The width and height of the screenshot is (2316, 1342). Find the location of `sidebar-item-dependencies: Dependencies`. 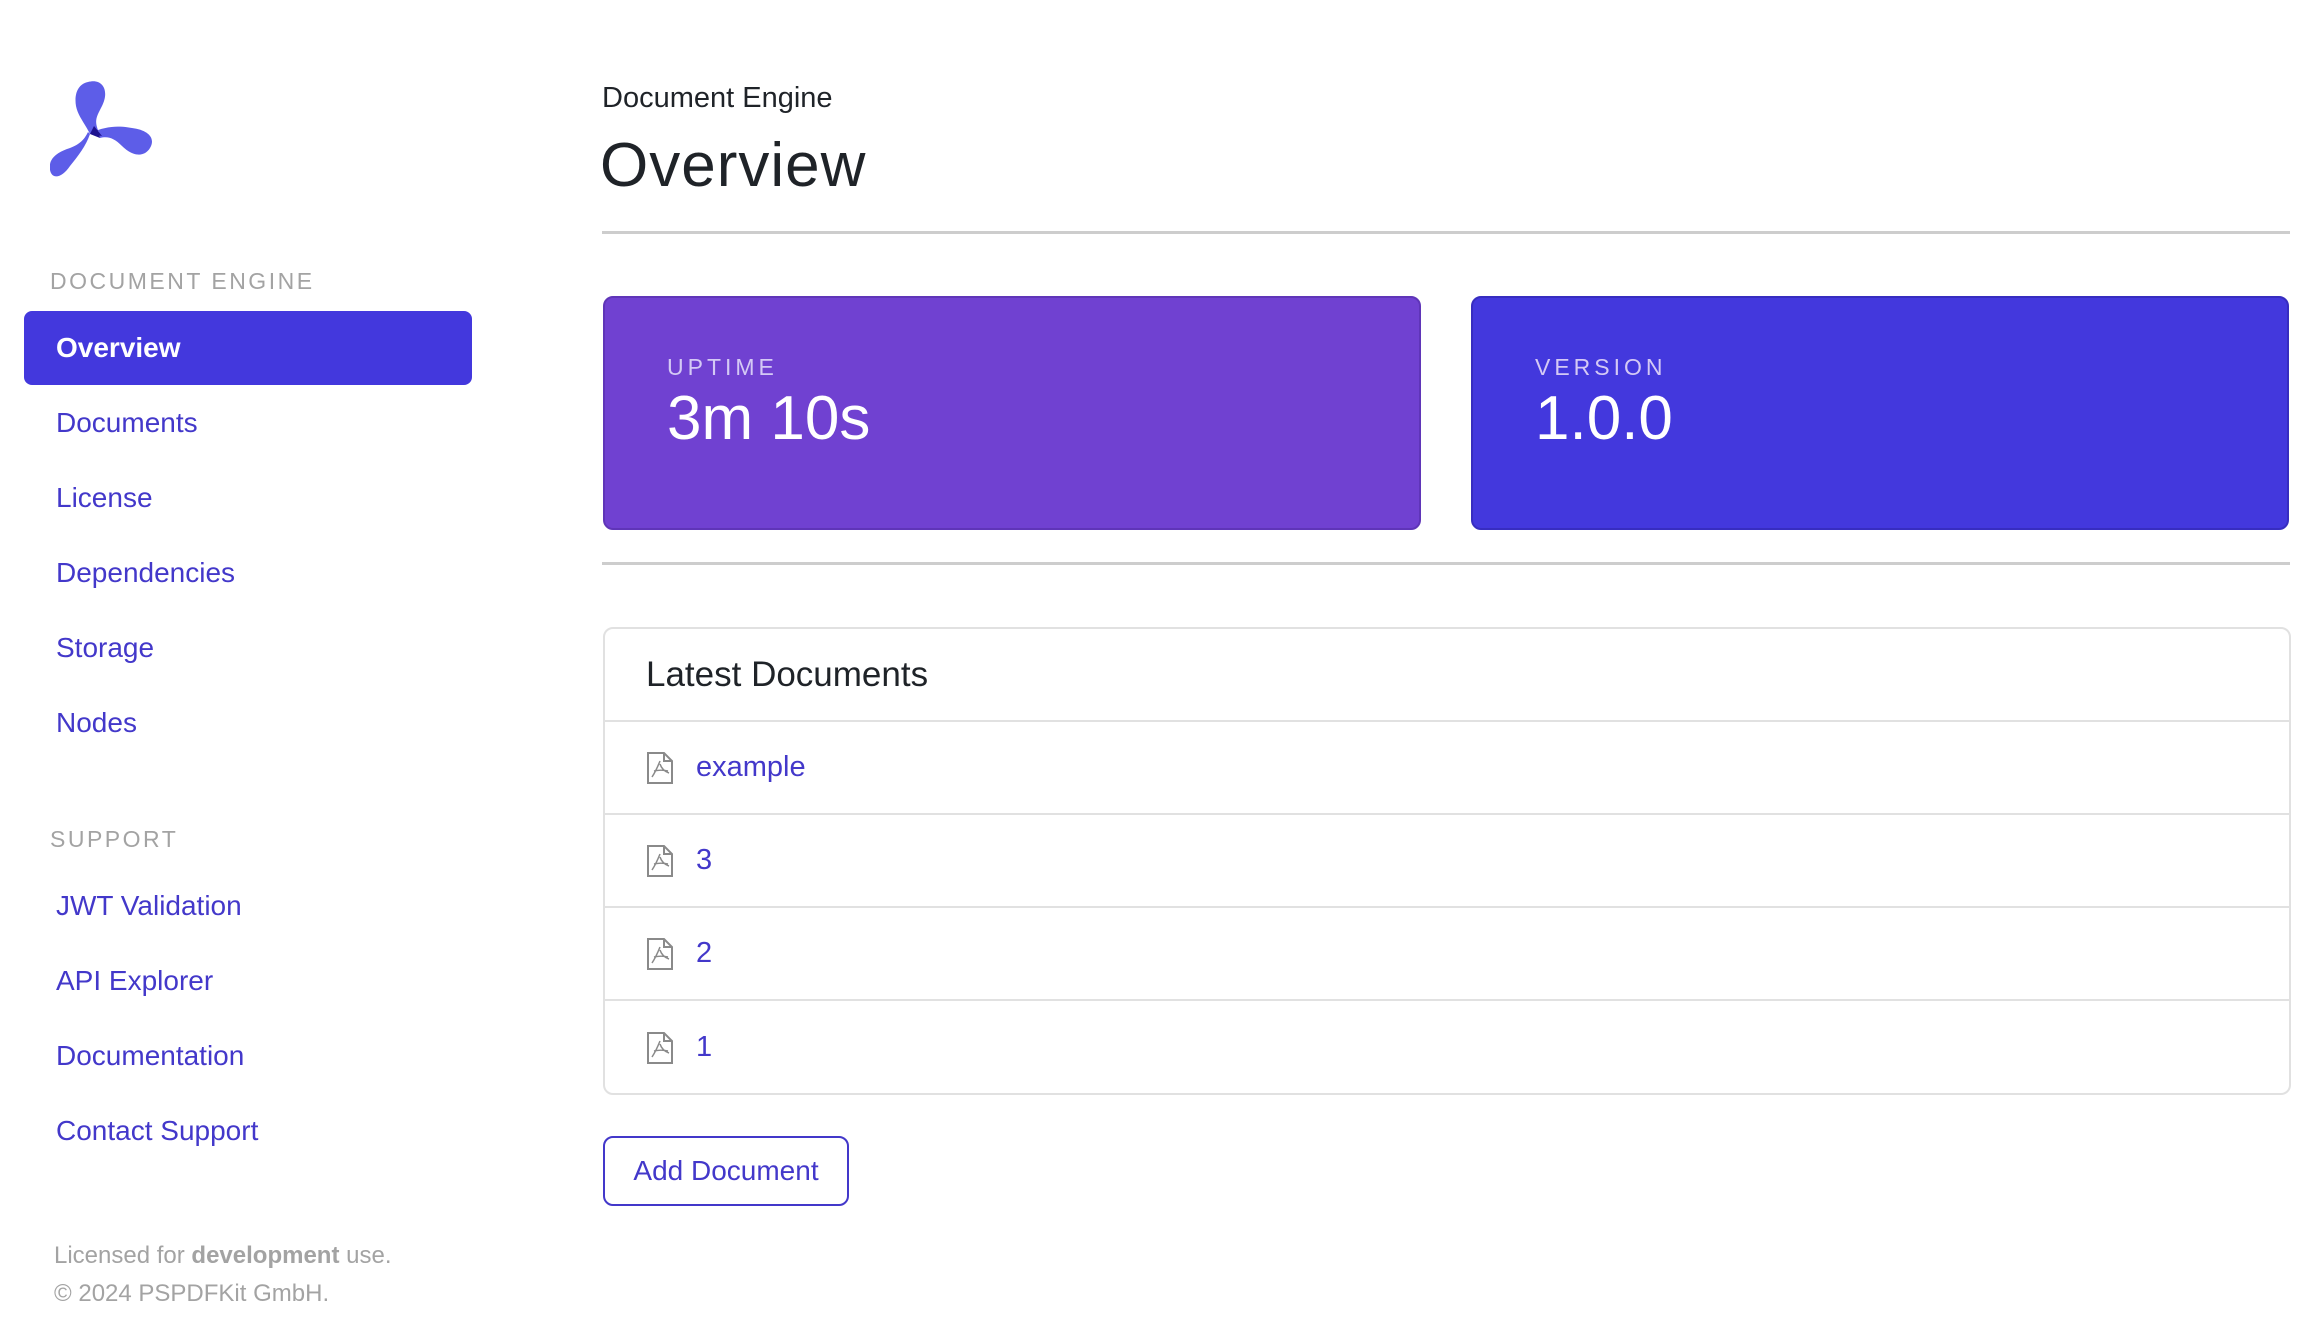

sidebar-item-dependencies: Dependencies is located at coordinates (248, 573).